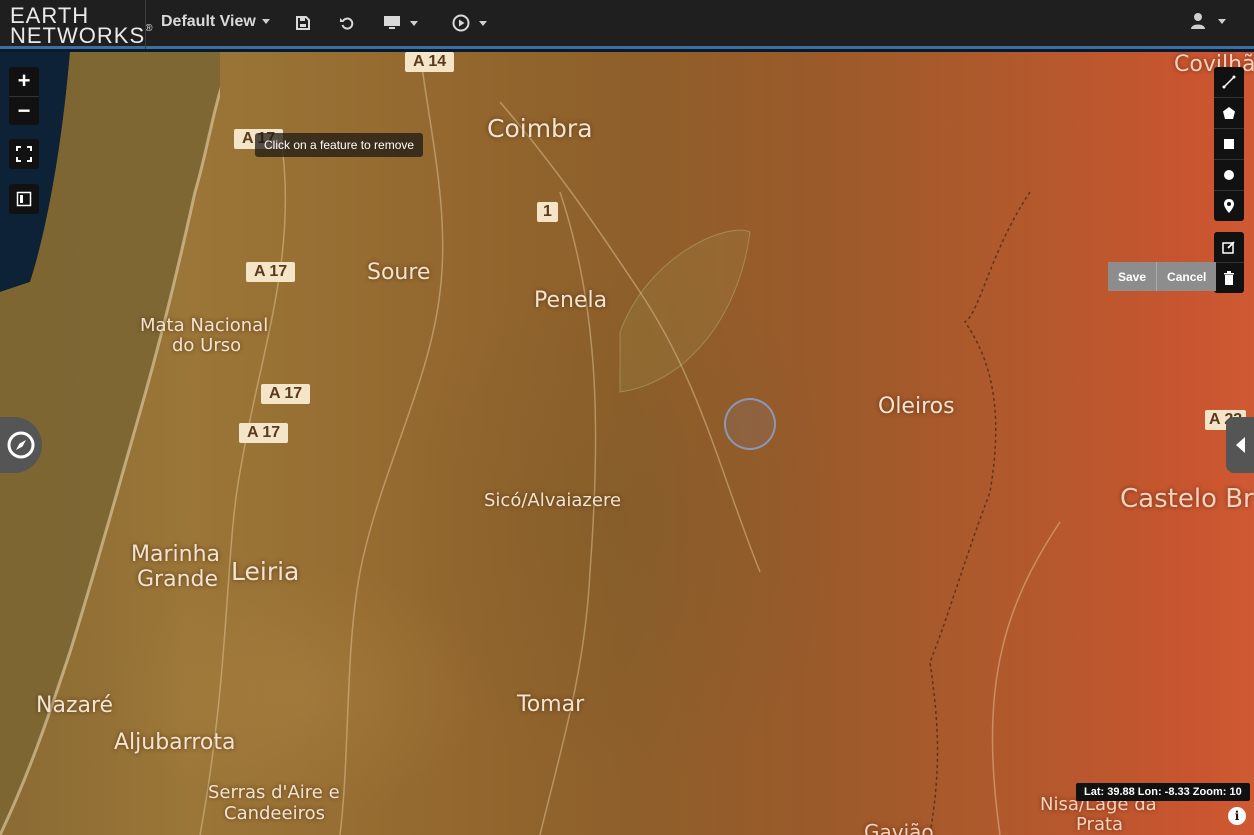 This screenshot has height=835, width=1254. Describe the element at coordinates (178, 579) in the screenshot. I see `place-label: Grande` at that location.